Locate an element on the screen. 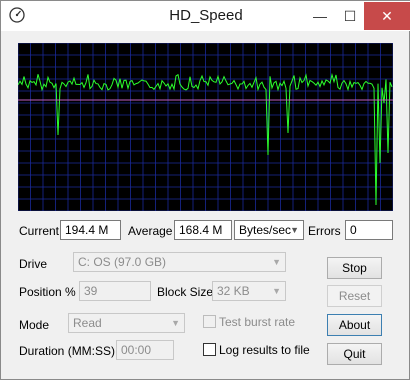 The width and height of the screenshot is (412, 382). position-label: Position % is located at coordinates (47, 292).